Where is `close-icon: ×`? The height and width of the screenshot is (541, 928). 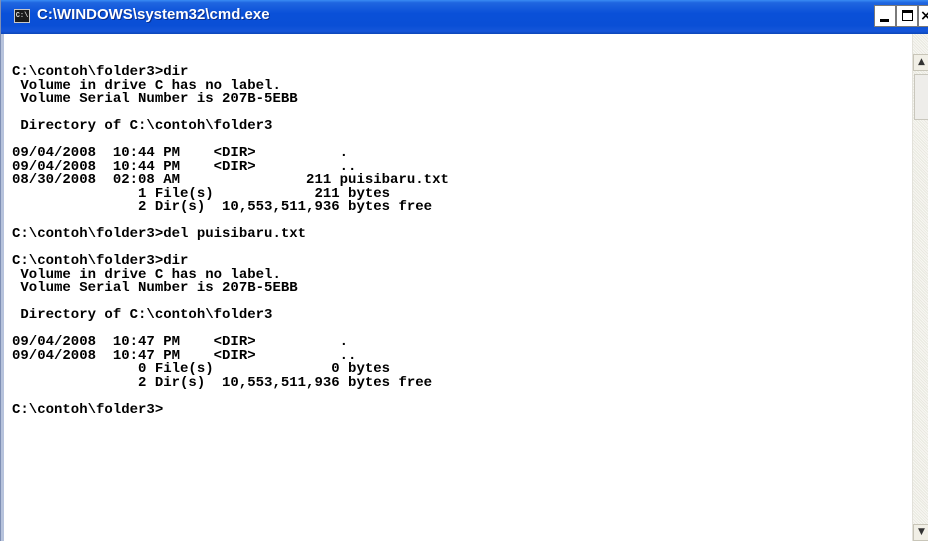 close-icon: × is located at coordinates (924, 16).